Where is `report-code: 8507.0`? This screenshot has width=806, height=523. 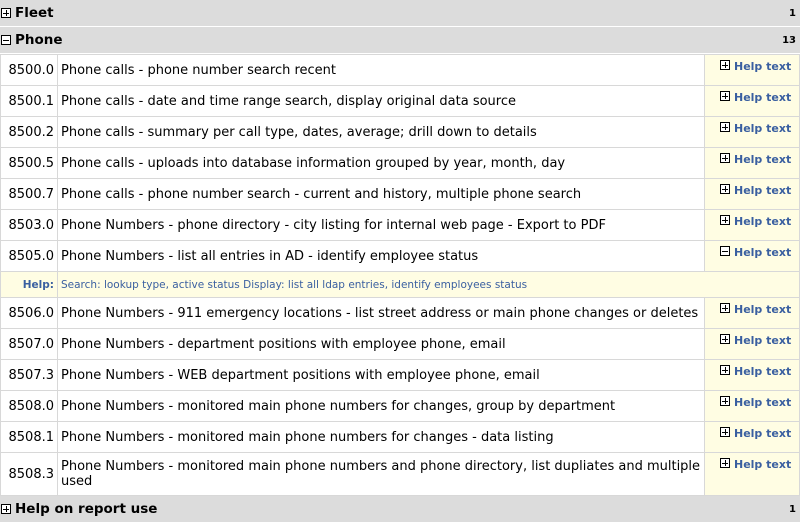
report-code: 8507.0 is located at coordinates (29, 344).